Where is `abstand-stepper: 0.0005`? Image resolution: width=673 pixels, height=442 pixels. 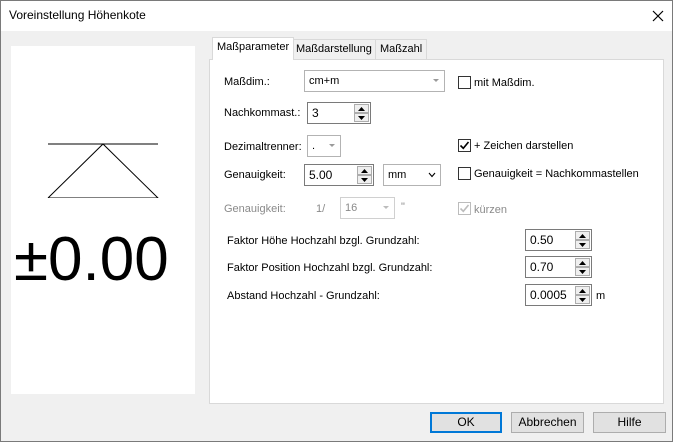 abstand-stepper: 0.0005 is located at coordinates (558, 295).